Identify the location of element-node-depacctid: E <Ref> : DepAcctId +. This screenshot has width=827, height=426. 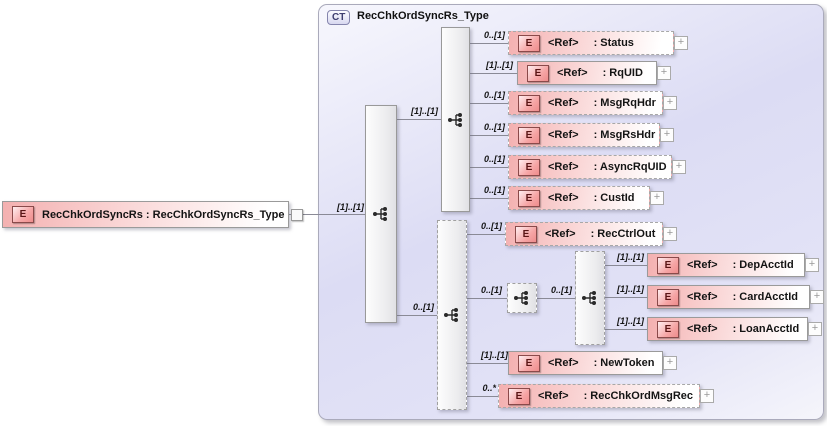
(733, 265).